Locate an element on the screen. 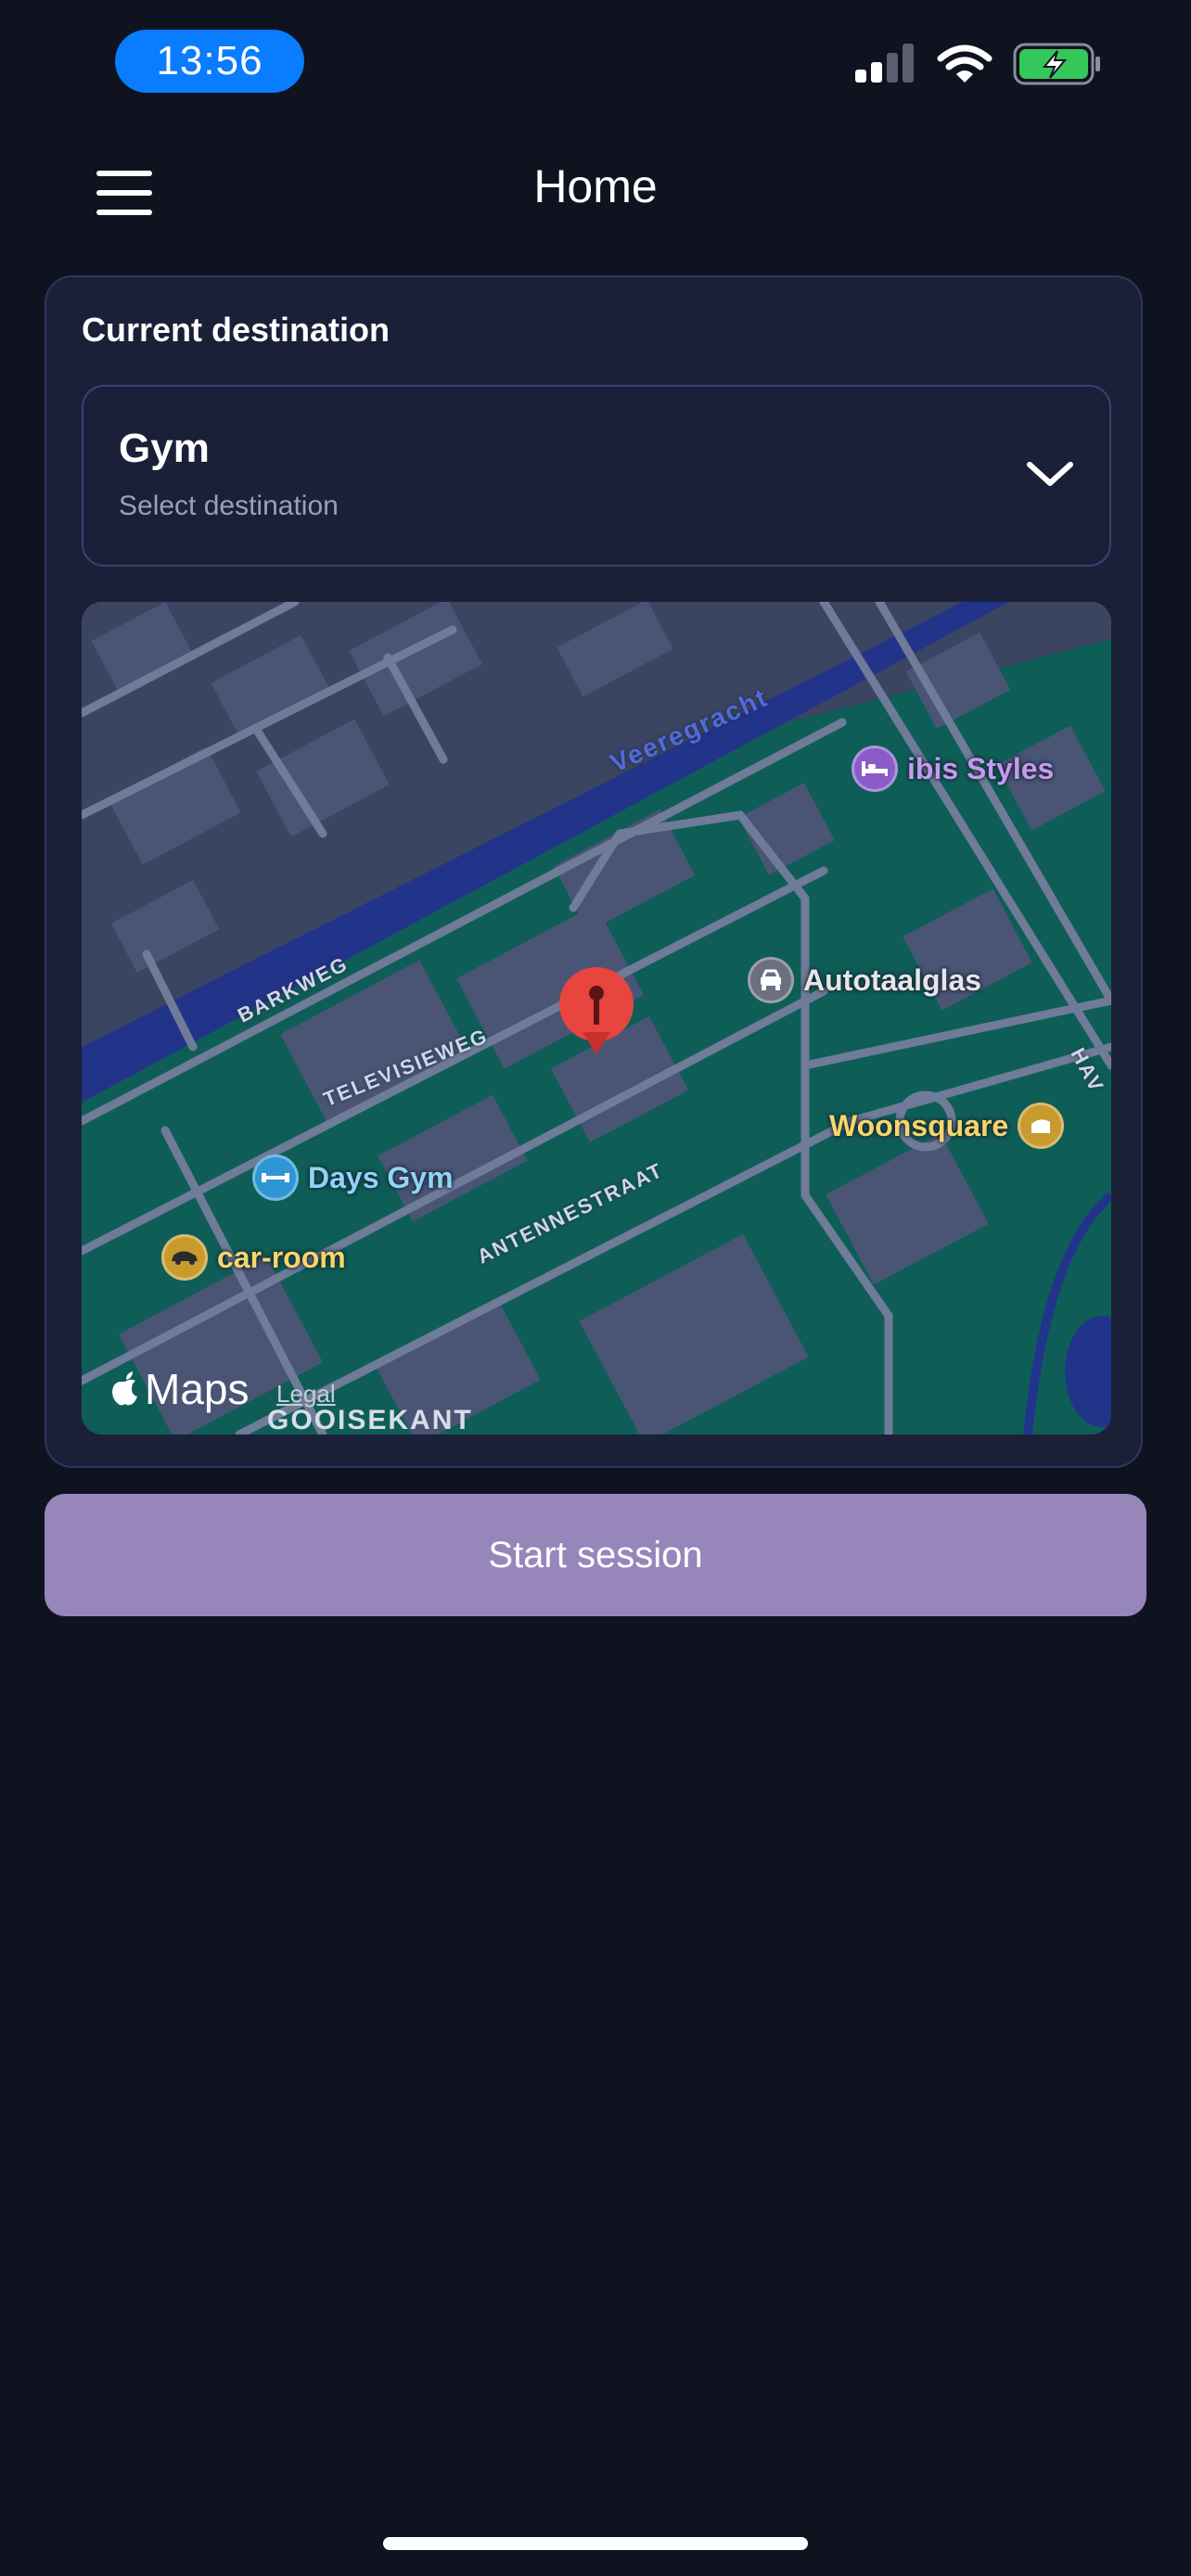 The image size is (1191, 2576). poi-label: Woonsquare is located at coordinates (919, 1125).